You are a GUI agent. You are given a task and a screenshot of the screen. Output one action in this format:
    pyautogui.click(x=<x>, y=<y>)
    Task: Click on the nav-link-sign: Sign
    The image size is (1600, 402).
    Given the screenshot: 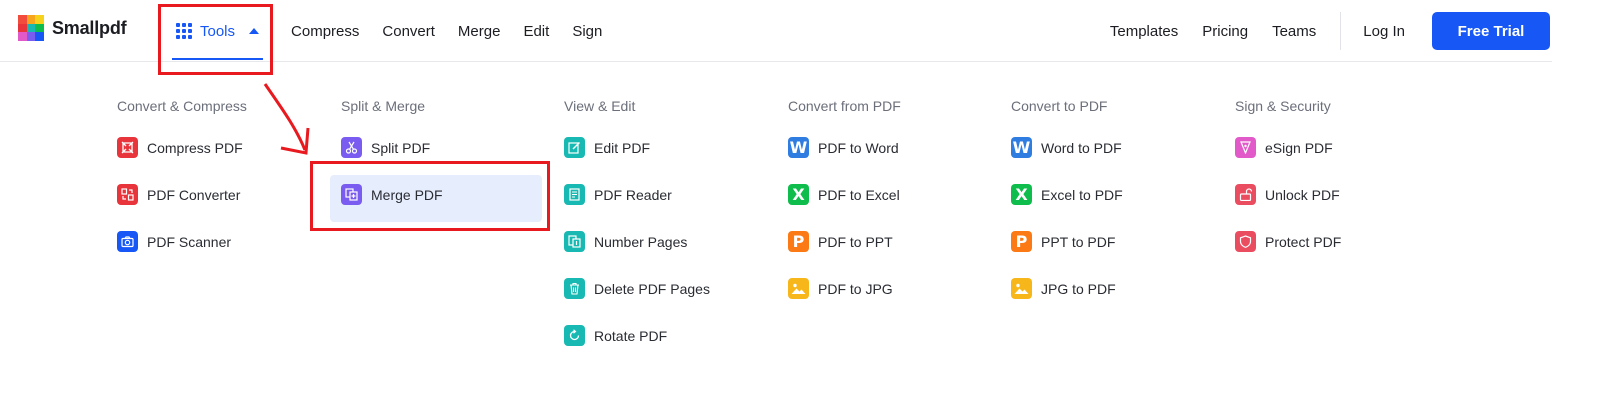 What is the action you would take?
    pyautogui.click(x=587, y=31)
    